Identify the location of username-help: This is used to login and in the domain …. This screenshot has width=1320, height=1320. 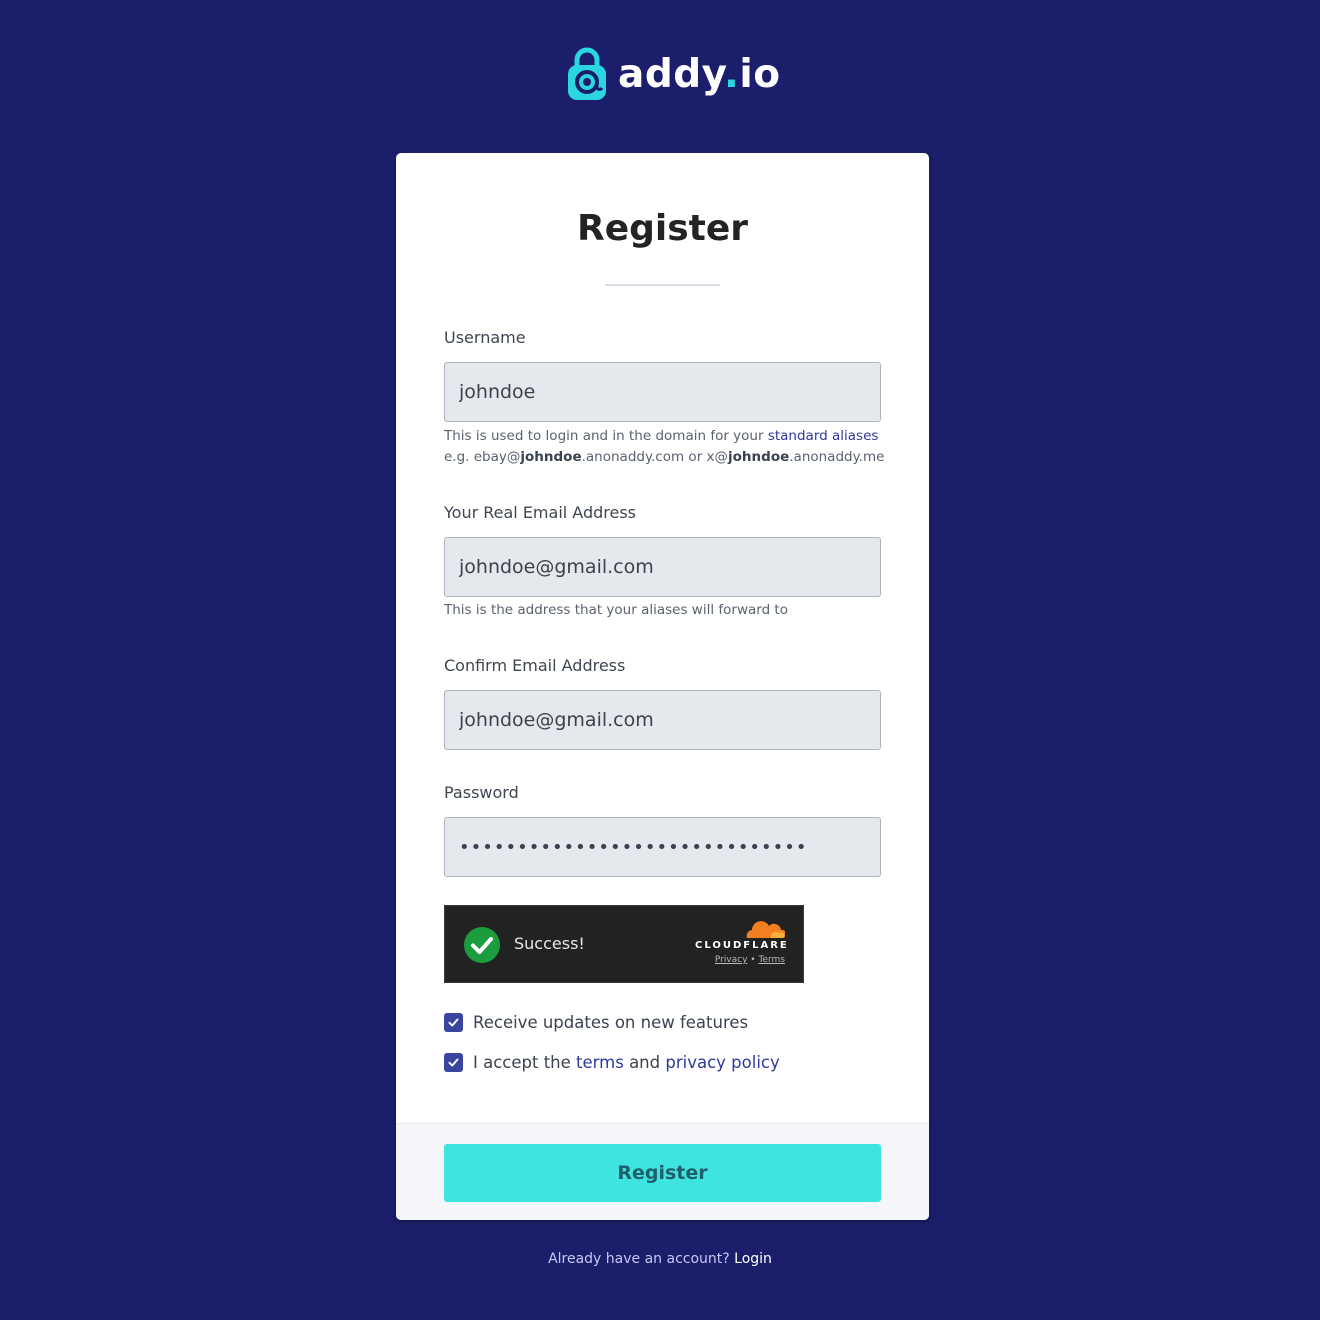
(664, 446).